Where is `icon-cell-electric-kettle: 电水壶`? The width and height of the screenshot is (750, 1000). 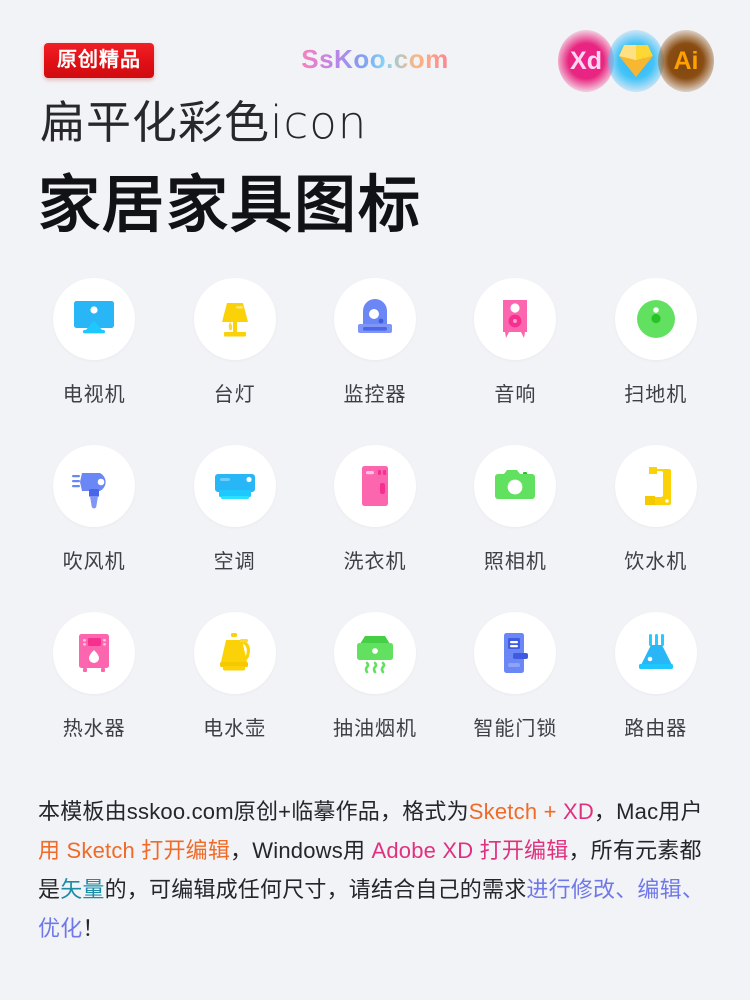 icon-cell-electric-kettle: 电水壶 is located at coordinates (234, 676).